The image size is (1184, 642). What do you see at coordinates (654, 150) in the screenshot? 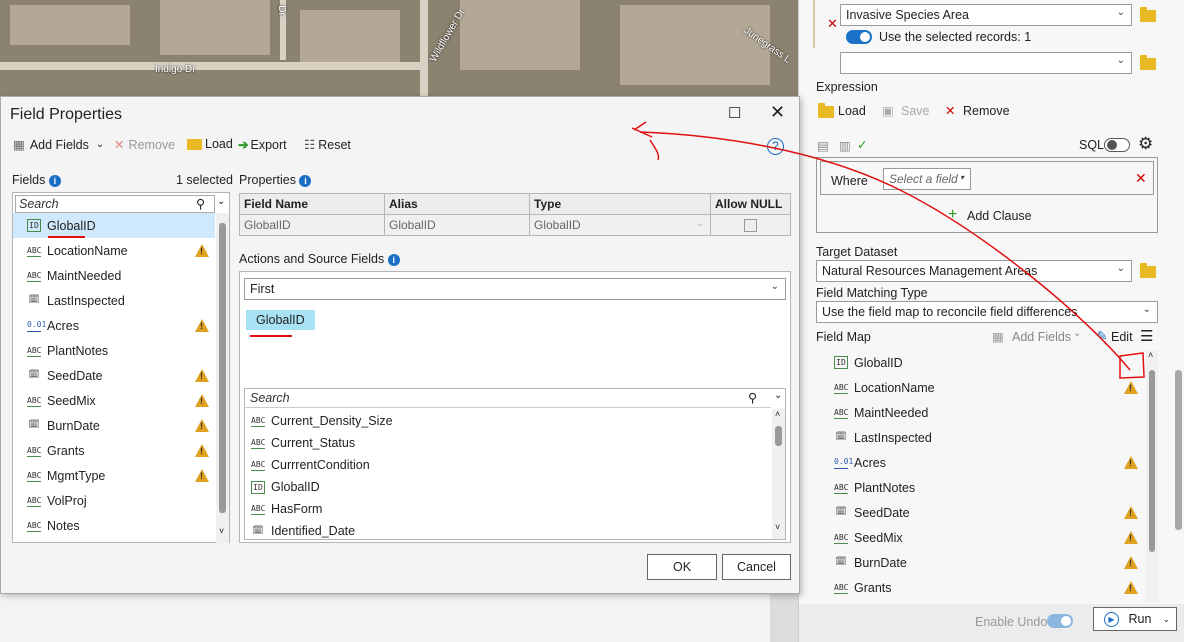
I see `annotation-scribble` at bounding box center [654, 150].